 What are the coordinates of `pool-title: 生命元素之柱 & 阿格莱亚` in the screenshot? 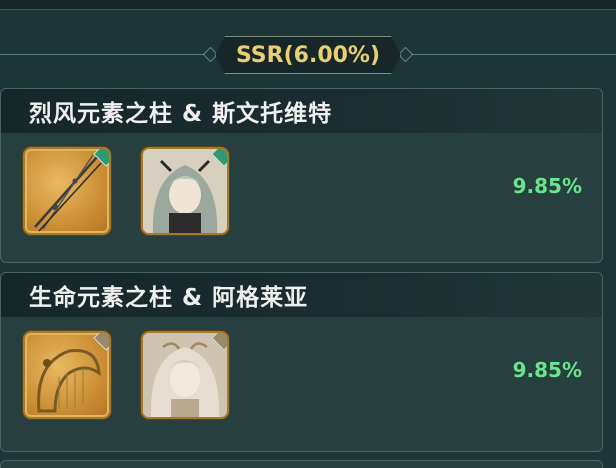 It's located at (169, 298).